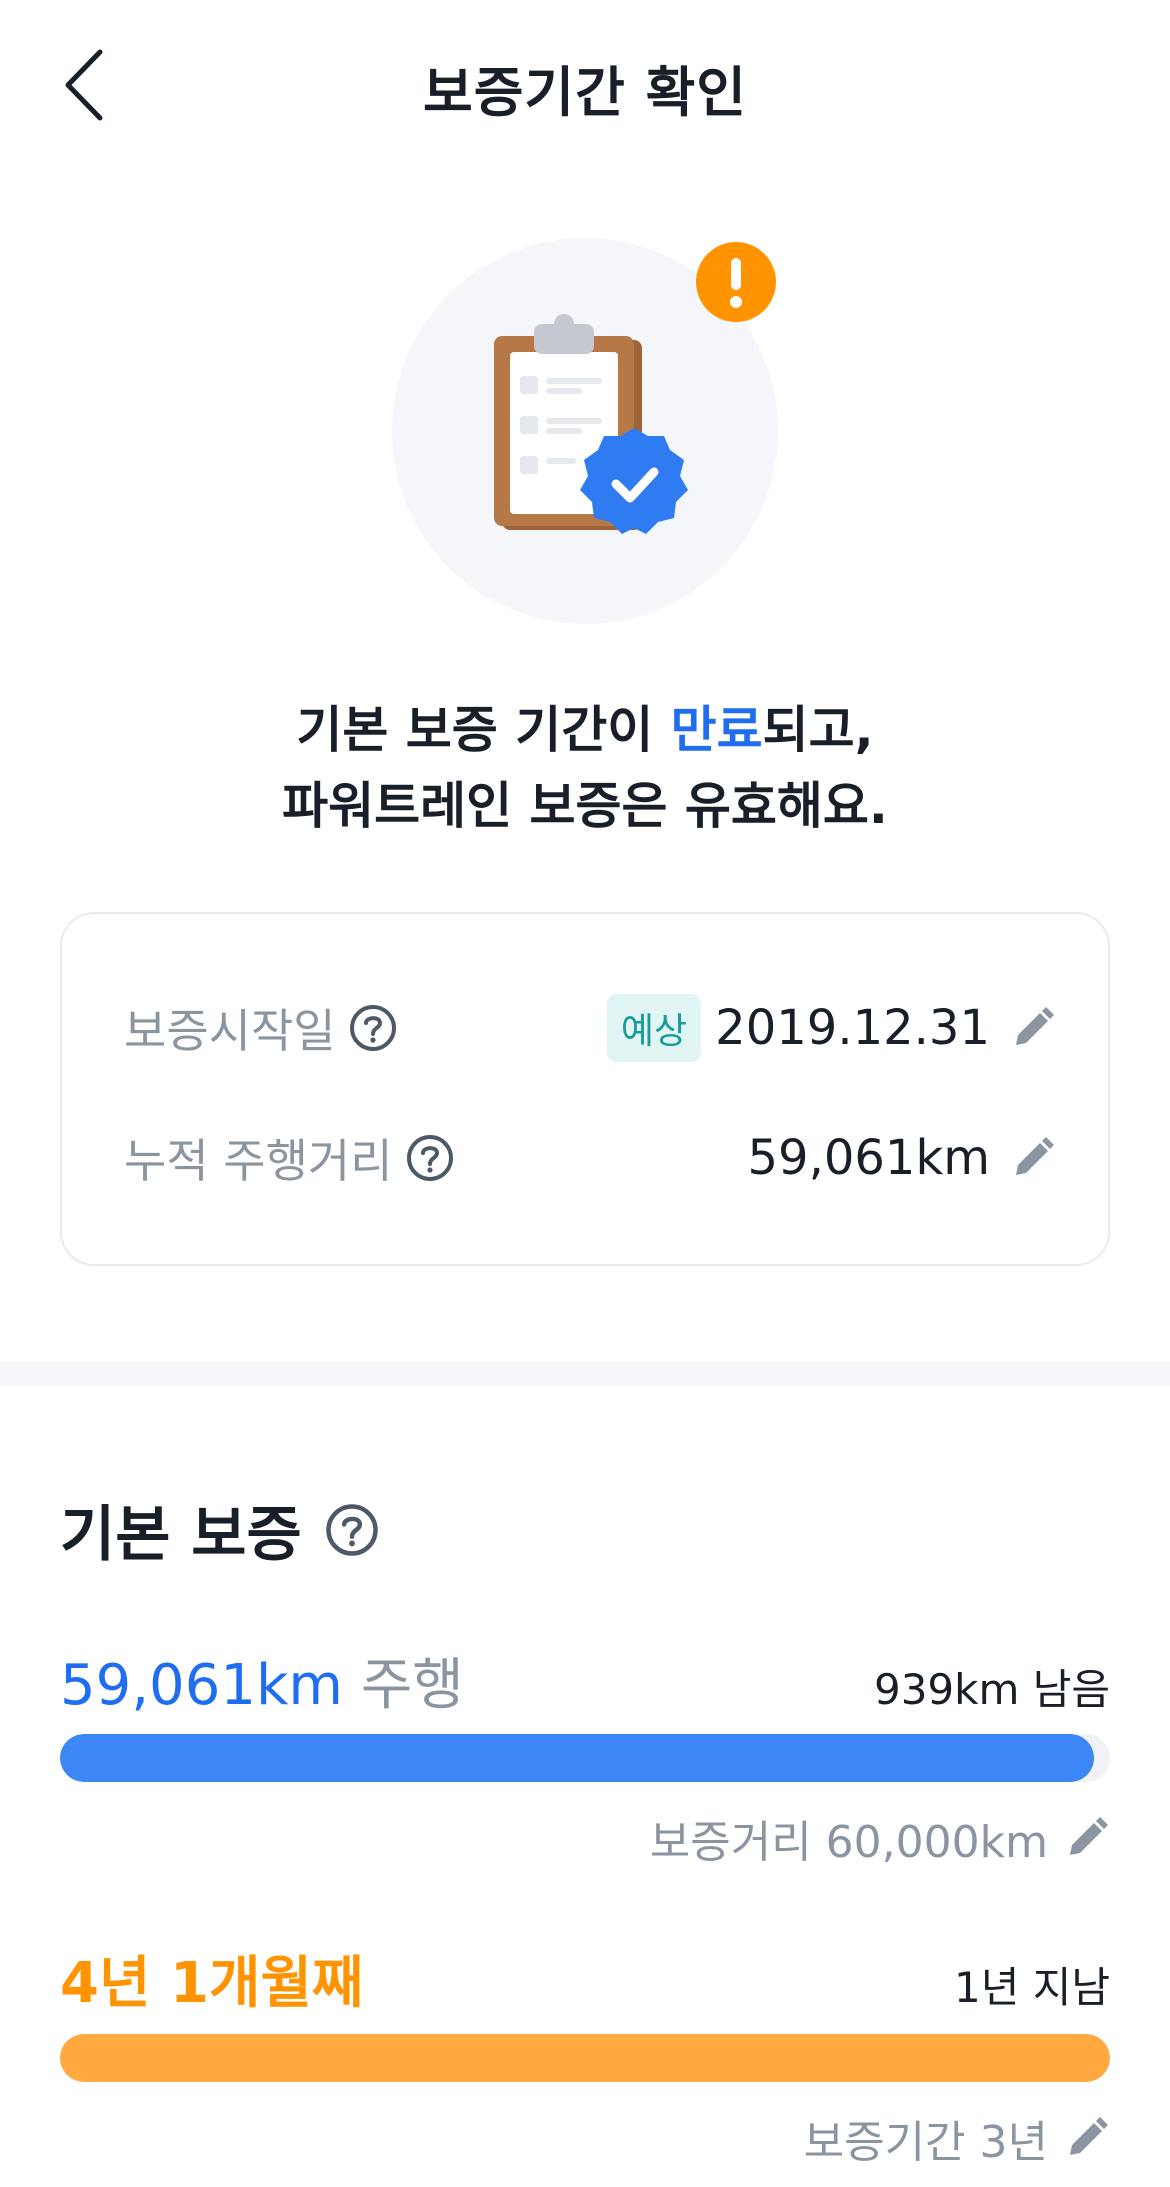 This screenshot has width=1170, height=2187. Describe the element at coordinates (991, 1689) in the screenshot. I see `distance-remaining: 939km 남음` at that location.